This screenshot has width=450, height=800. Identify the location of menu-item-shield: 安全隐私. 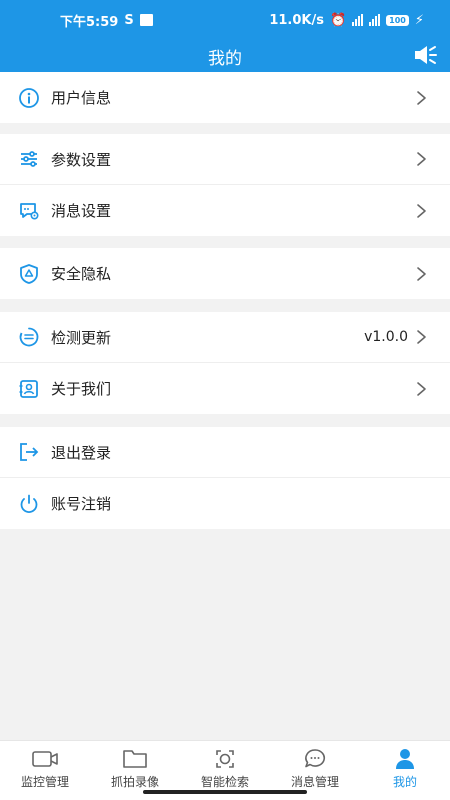
(225, 273).